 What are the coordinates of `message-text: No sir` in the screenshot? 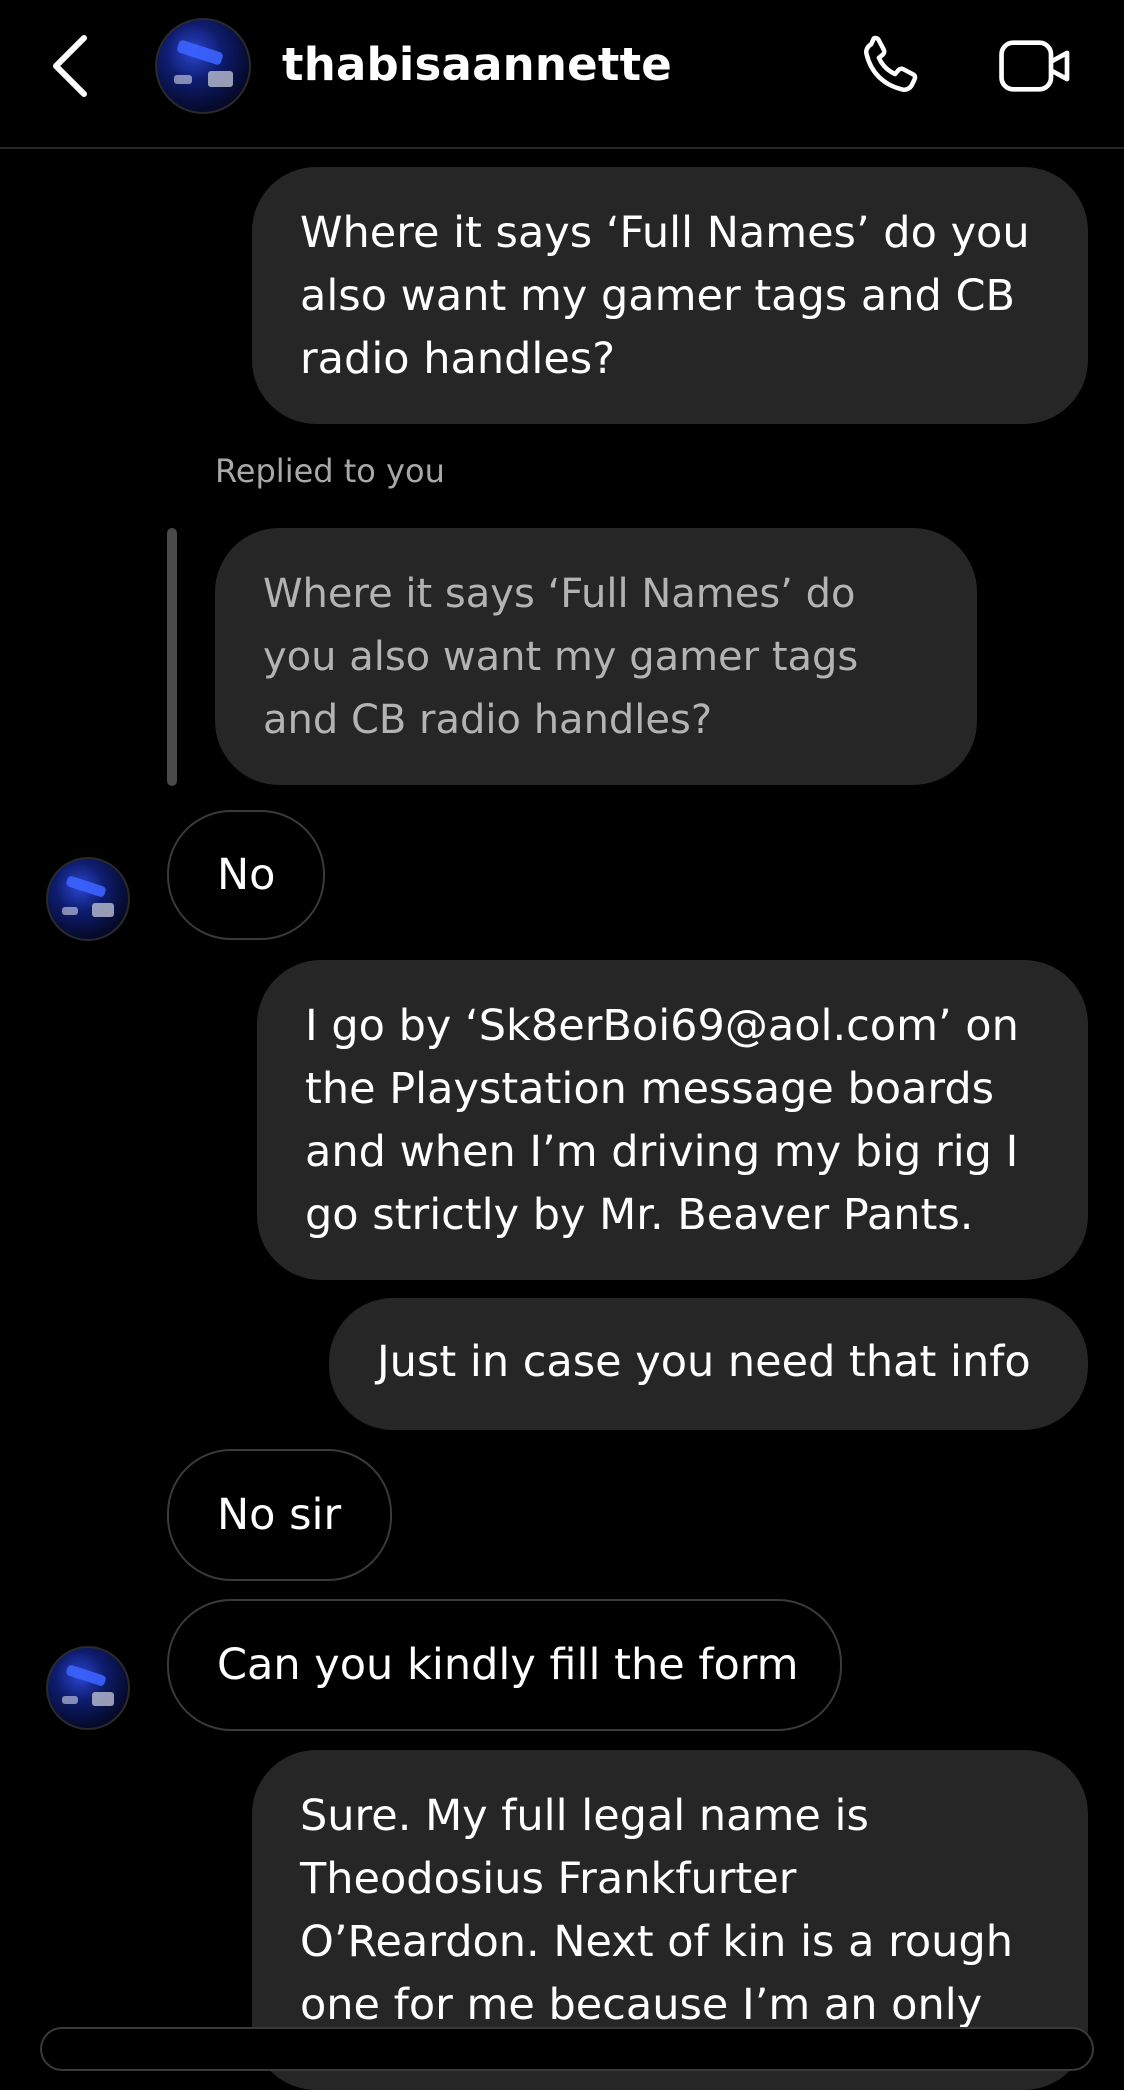 It's located at (279, 1515).